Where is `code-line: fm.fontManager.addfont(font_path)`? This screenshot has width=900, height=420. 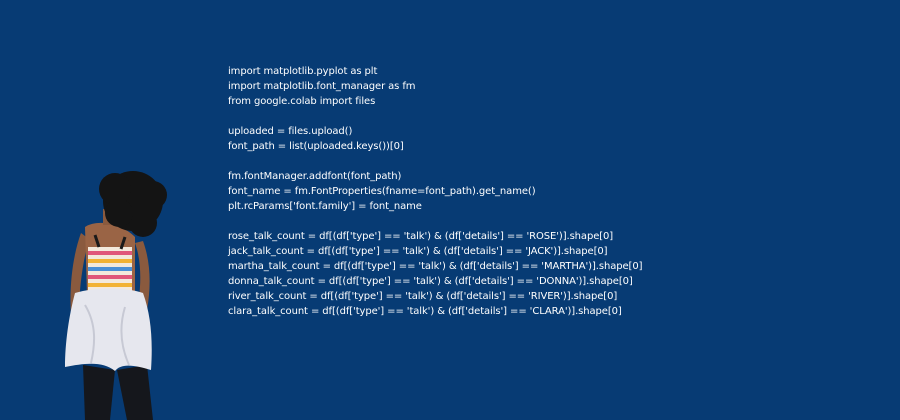
code-line: fm.fontManager.addfont(font_path) is located at coordinates (315, 176).